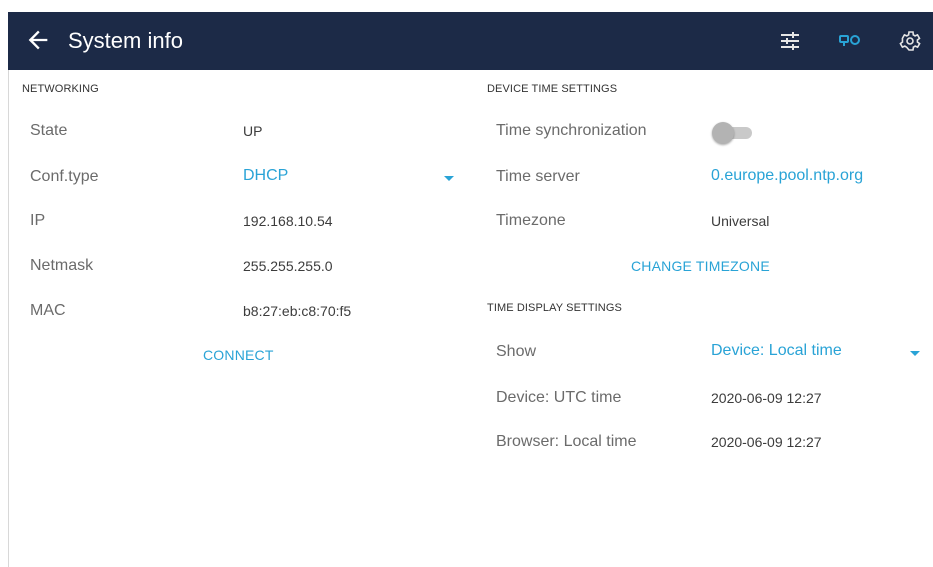 The height and width of the screenshot is (567, 933). What do you see at coordinates (38, 220) in the screenshot?
I see `ip-label: IP` at bounding box center [38, 220].